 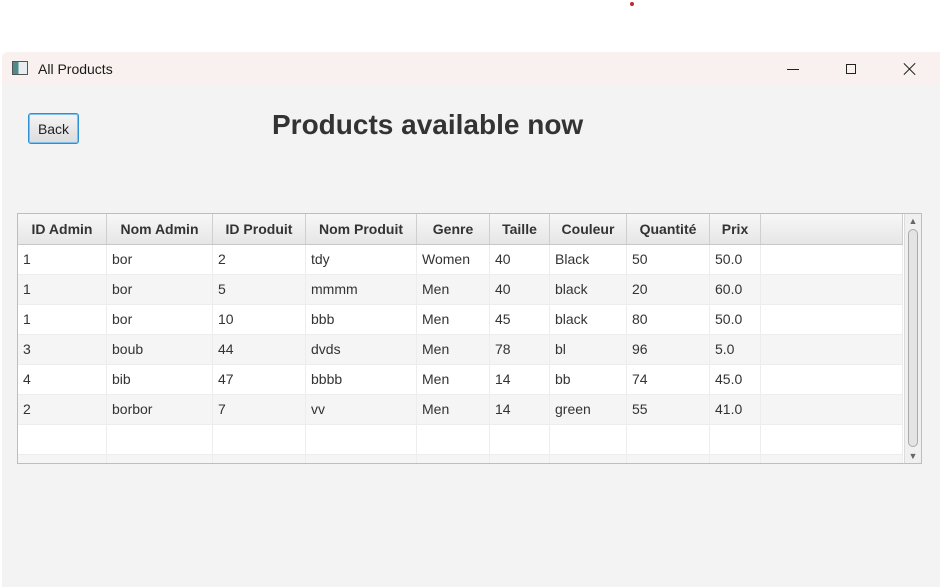 I want to click on column-header-id-produit: ID Produit, so click(x=259, y=229).